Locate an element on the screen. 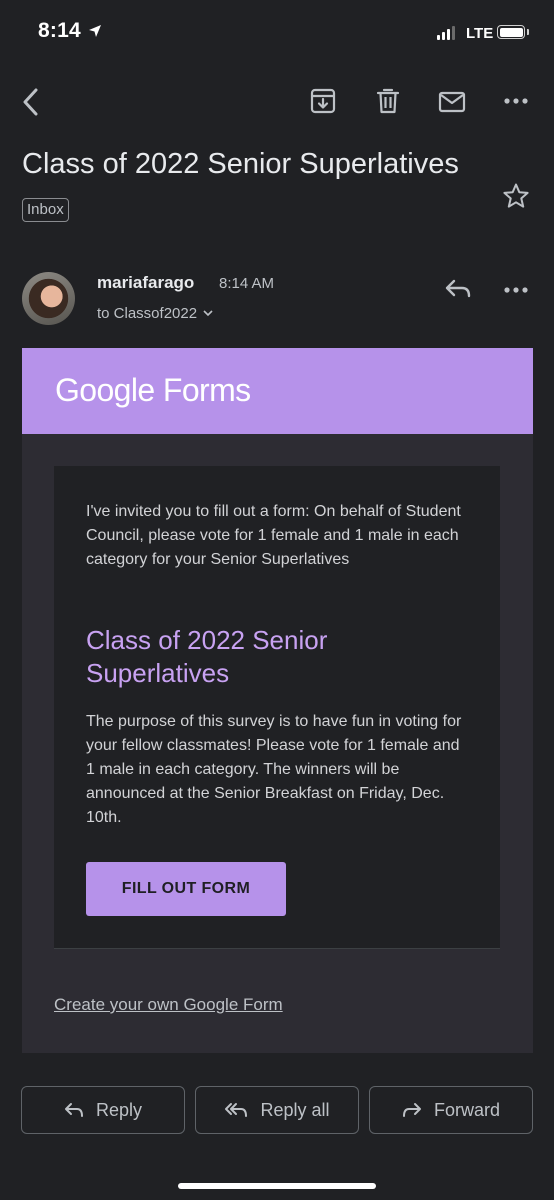 The height and width of the screenshot is (1200, 554). reply-all-icon is located at coordinates (236, 1110).